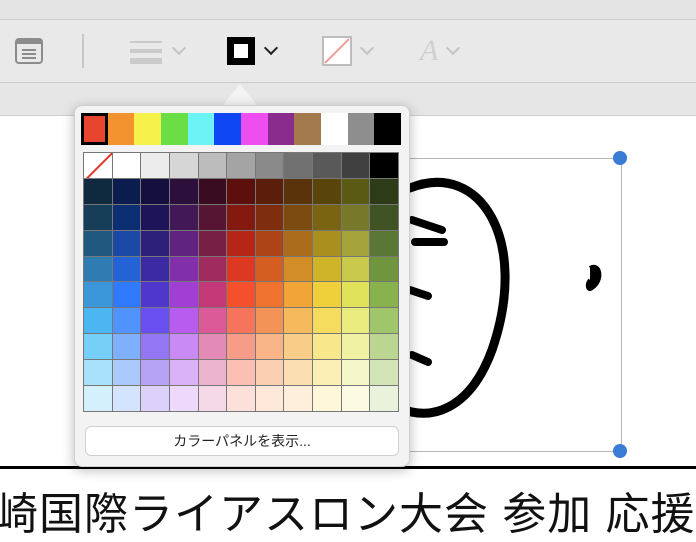  I want to click on document-heading-text: 崎国際ライアスロン大会 参加 応援, so click(348, 510).